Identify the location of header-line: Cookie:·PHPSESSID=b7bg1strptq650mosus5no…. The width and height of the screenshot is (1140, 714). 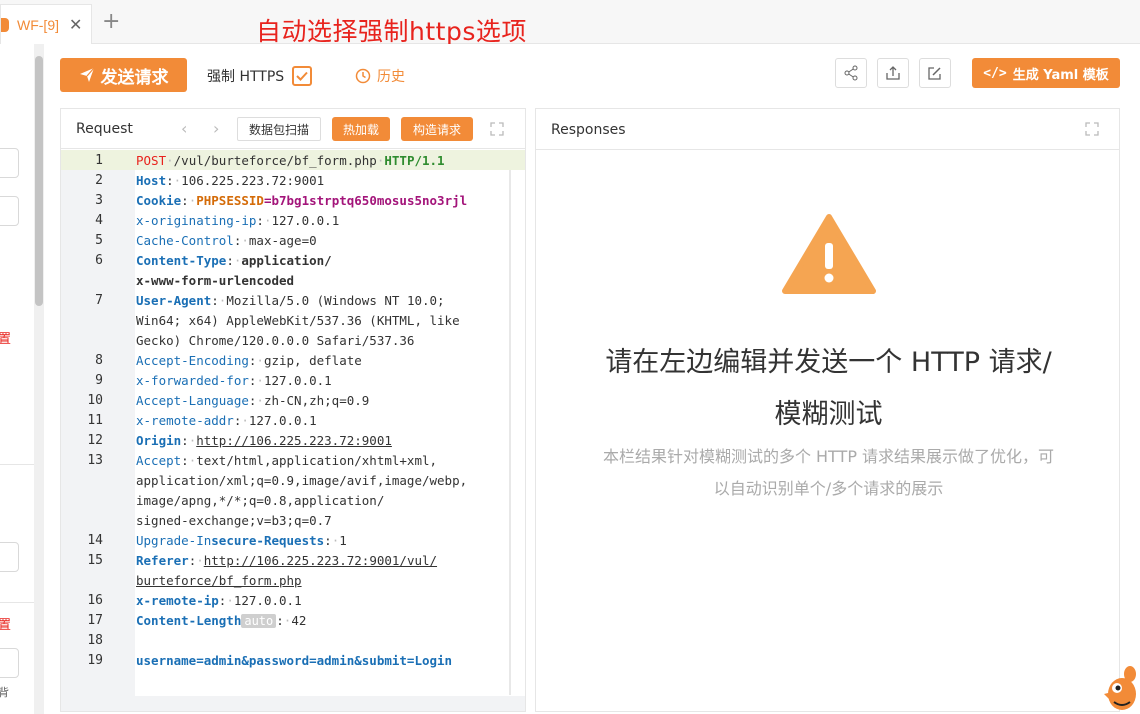
(302, 200).